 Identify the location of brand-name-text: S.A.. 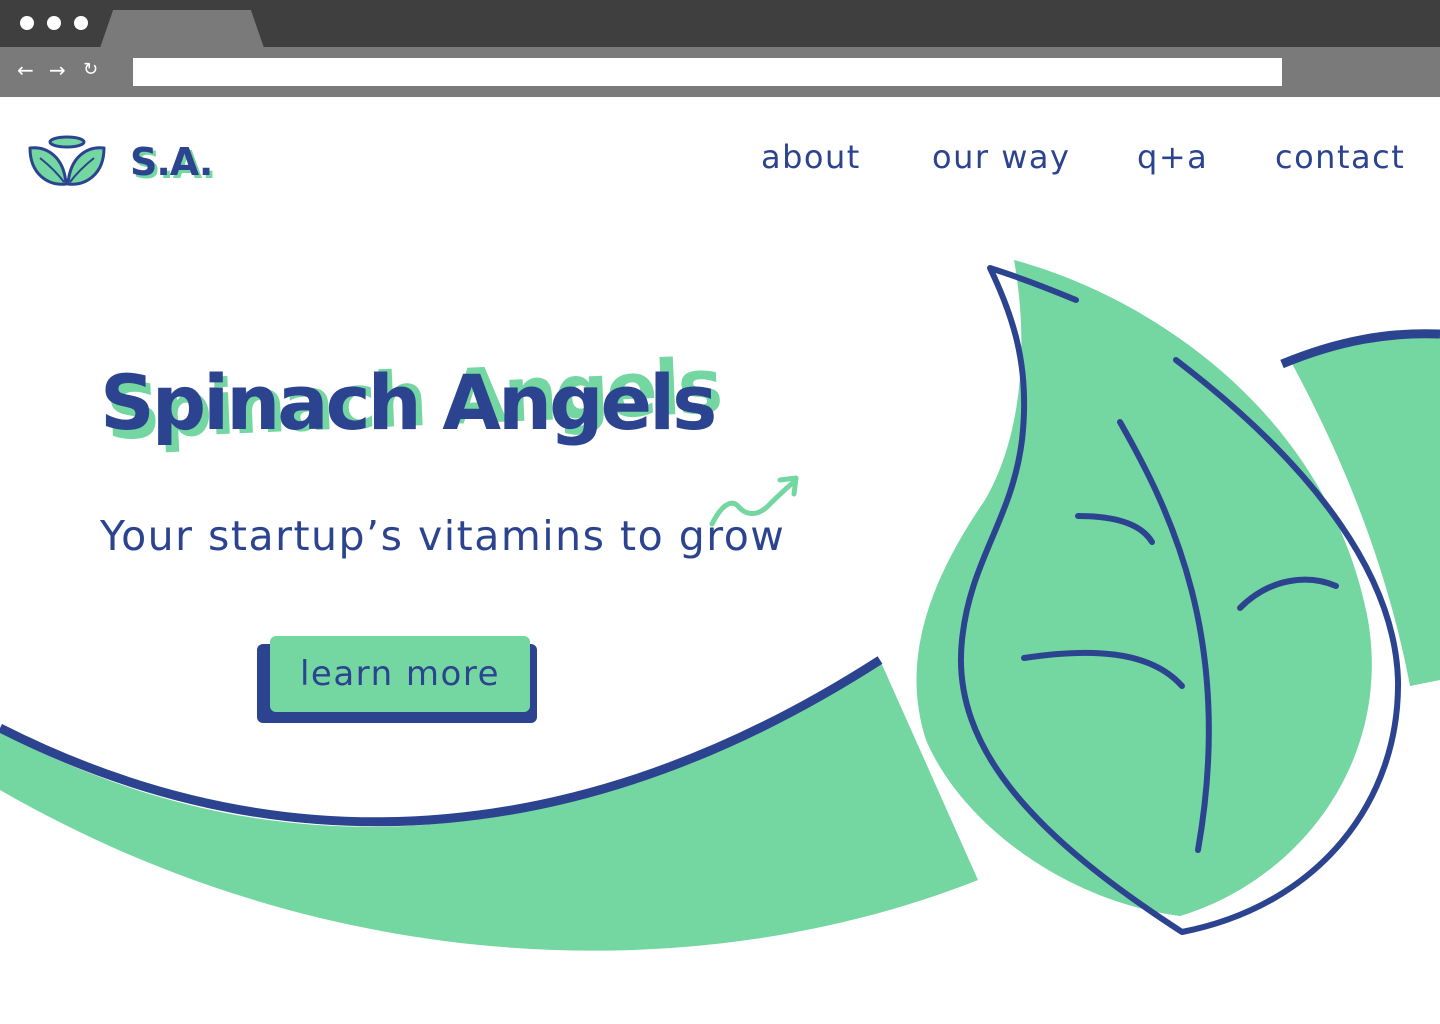
(171, 162).